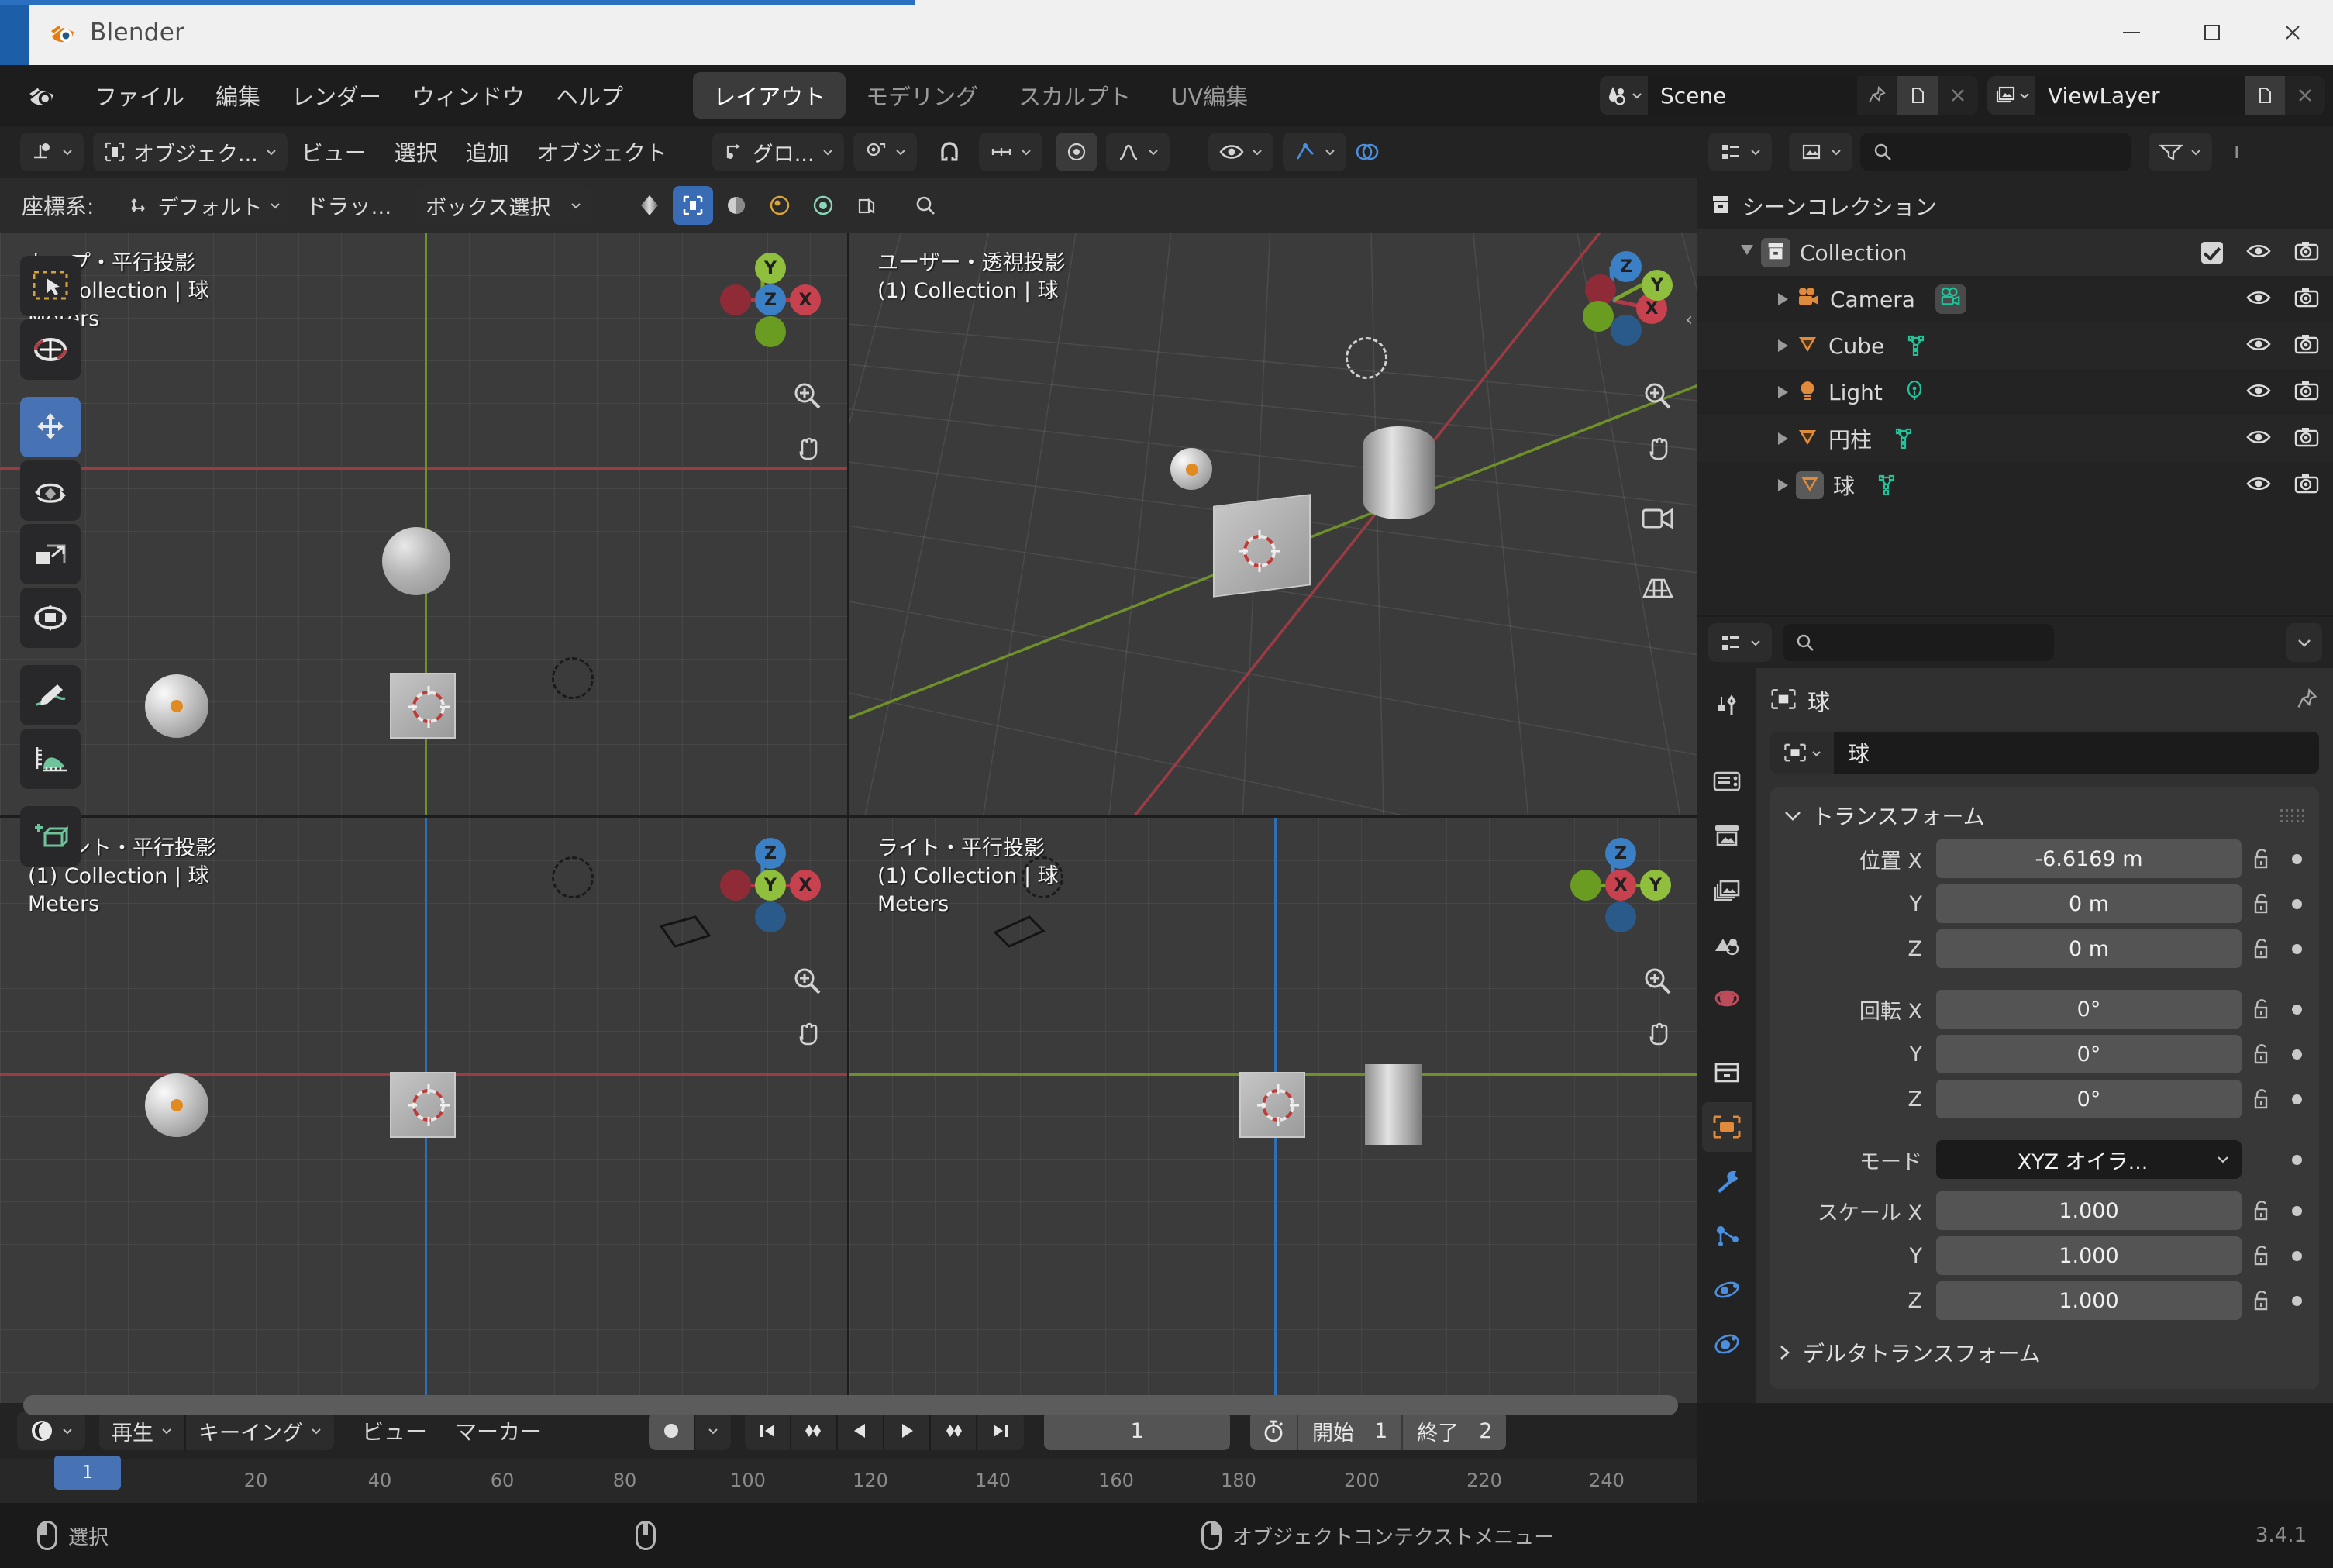  Describe the element at coordinates (42, 95) in the screenshot. I see `blender-logo-icon` at that location.